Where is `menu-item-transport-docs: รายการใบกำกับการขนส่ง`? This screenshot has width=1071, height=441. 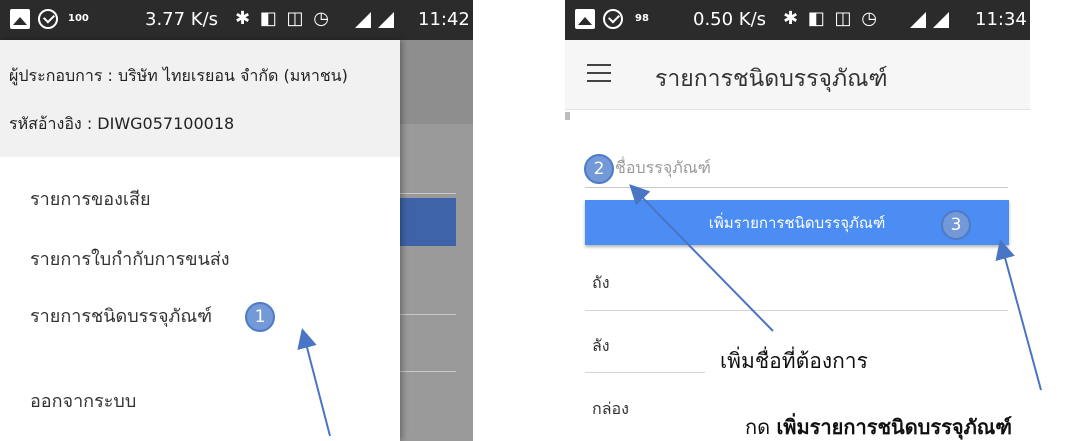 menu-item-transport-docs: รายการใบกำกับการขนส่ง is located at coordinates (200, 257).